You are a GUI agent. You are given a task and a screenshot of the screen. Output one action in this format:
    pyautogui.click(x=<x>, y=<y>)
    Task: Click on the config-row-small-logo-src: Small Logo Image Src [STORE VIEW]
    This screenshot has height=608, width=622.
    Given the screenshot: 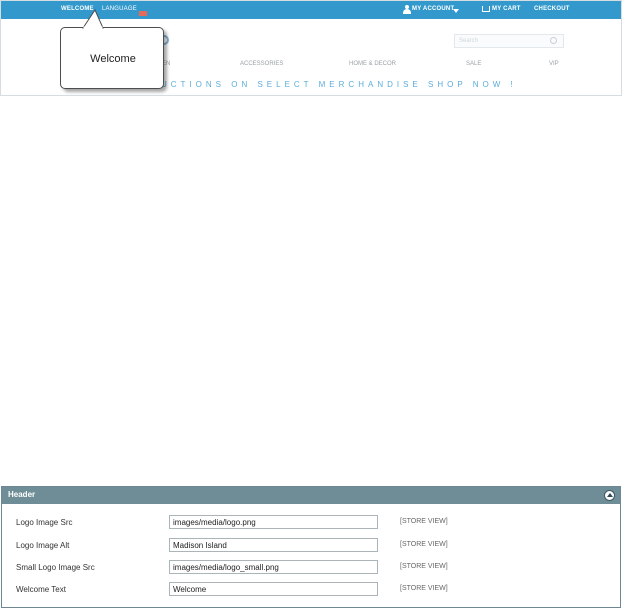 What is the action you would take?
    pyautogui.click(x=311, y=569)
    